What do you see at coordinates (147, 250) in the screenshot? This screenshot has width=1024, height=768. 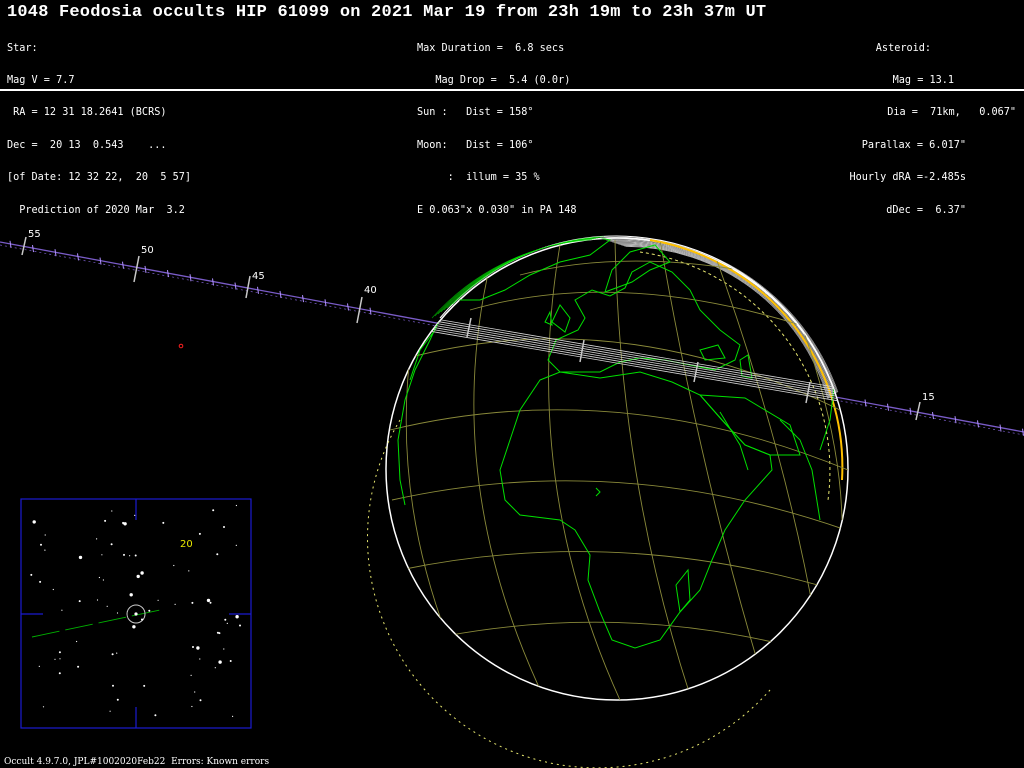 I see `time-label-50: 50` at bounding box center [147, 250].